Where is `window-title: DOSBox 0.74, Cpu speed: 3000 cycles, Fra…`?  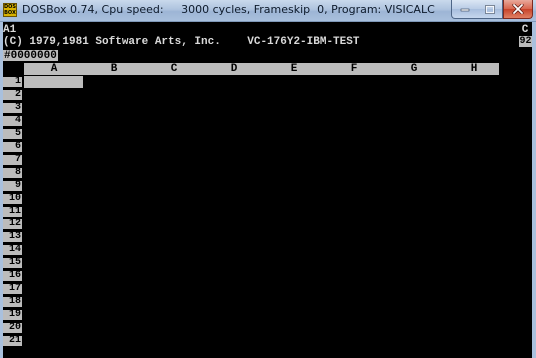
window-title: DOSBox 0.74, Cpu speed: 3000 cycles, Fra… is located at coordinates (228, 9).